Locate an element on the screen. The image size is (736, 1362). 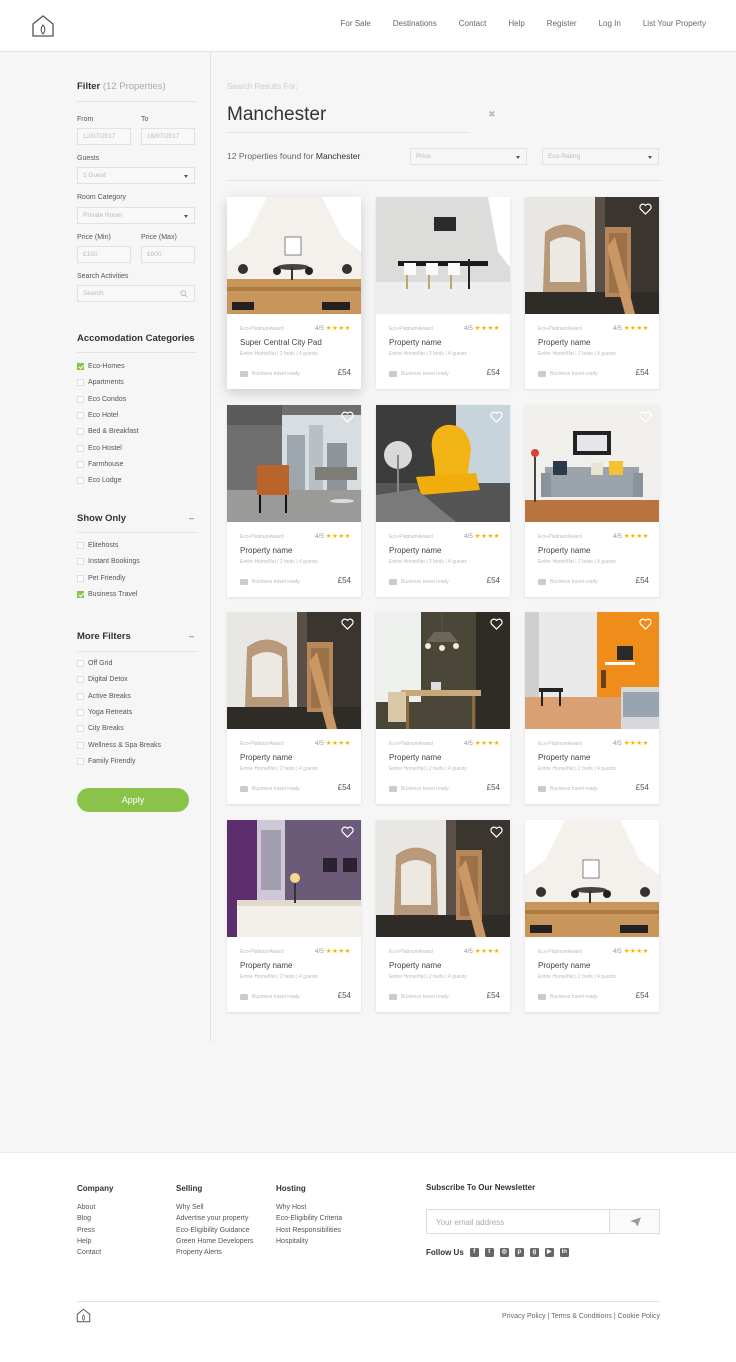
footer-link: Eco-Eligibility Guidance is located at coordinates (214, 1230).